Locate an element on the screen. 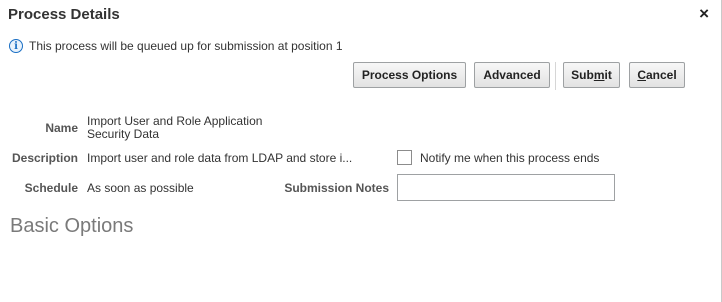 This screenshot has height=302, width=722. basic-options-header: Basic Options is located at coordinates (72, 226).